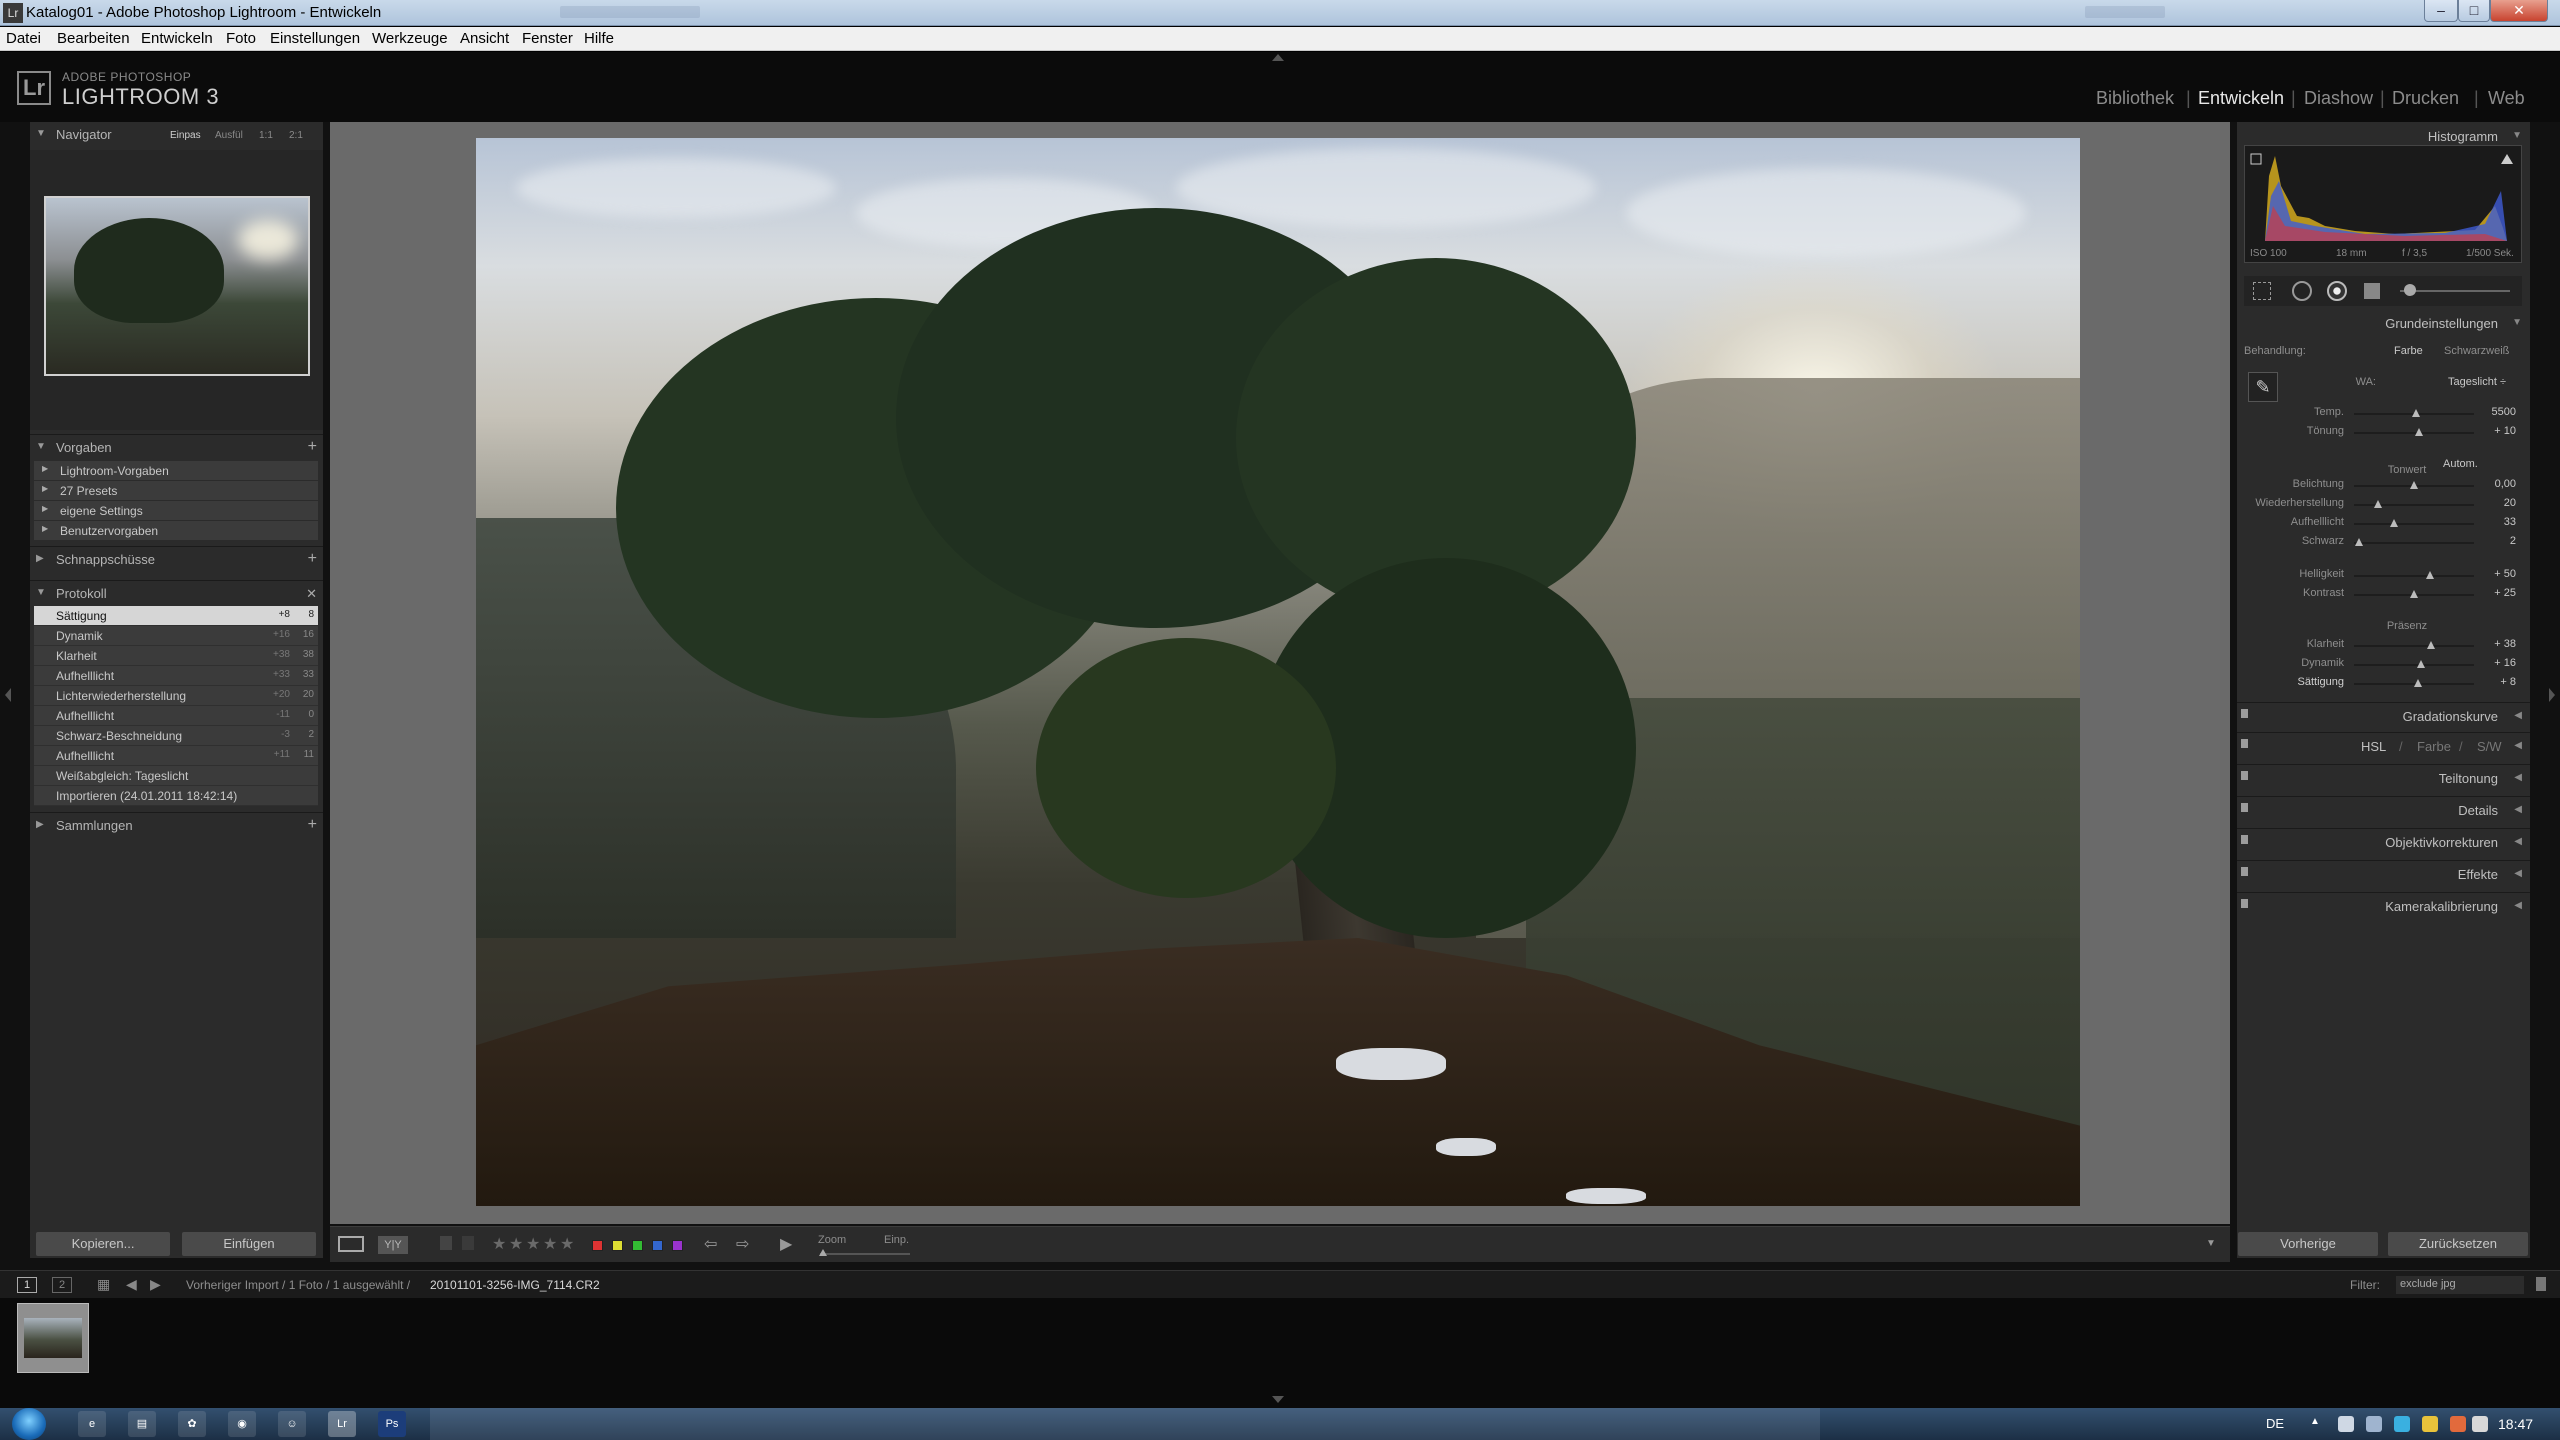 The height and width of the screenshot is (1440, 2560). I want to click on tray-expand-icon: ▲, so click(2318, 1424).